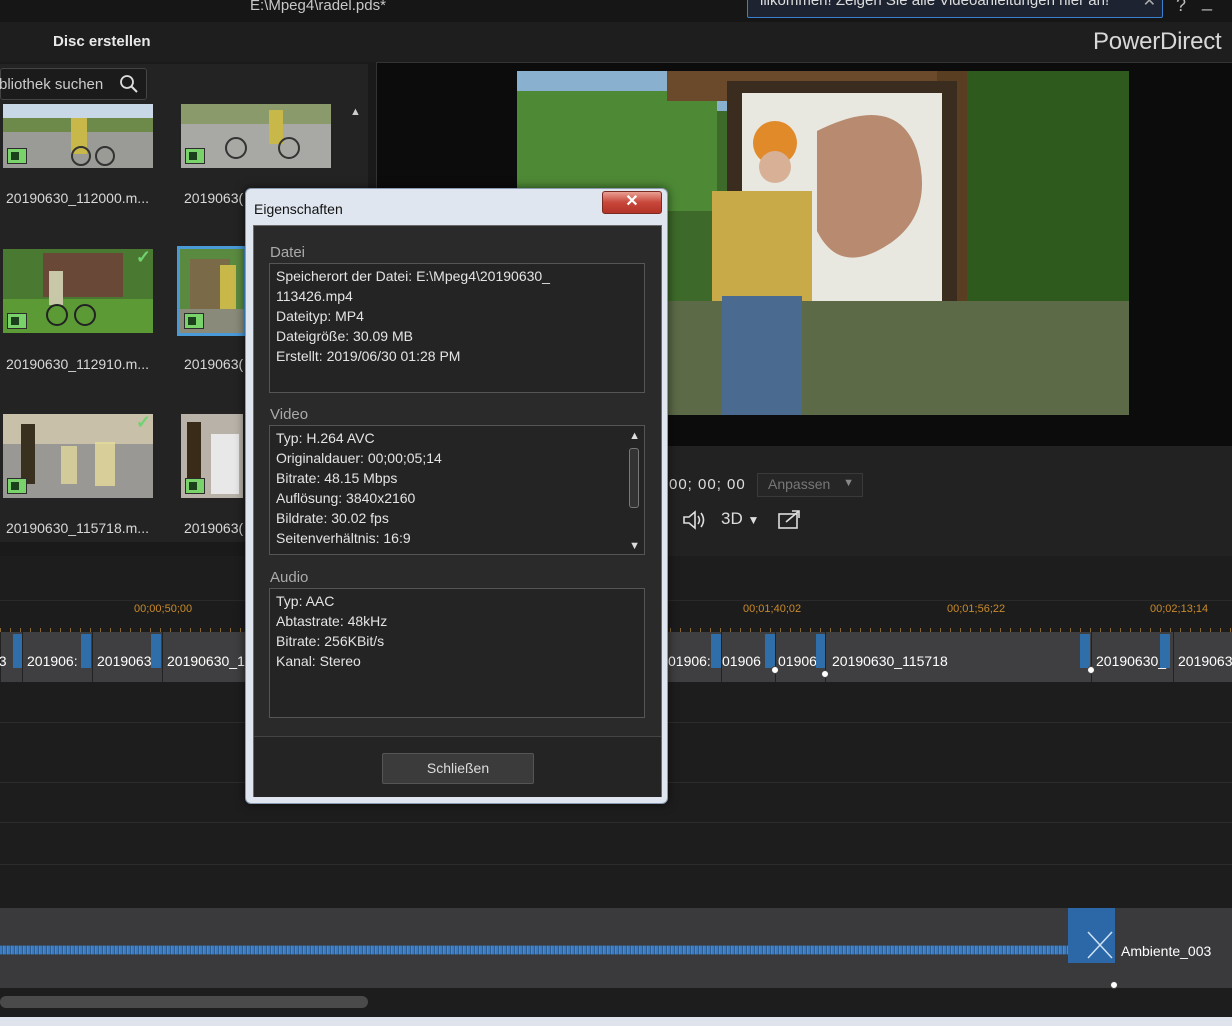 This screenshot has width=1232, height=1026. I want to click on timeline-clip: 63, so click(12, 657).